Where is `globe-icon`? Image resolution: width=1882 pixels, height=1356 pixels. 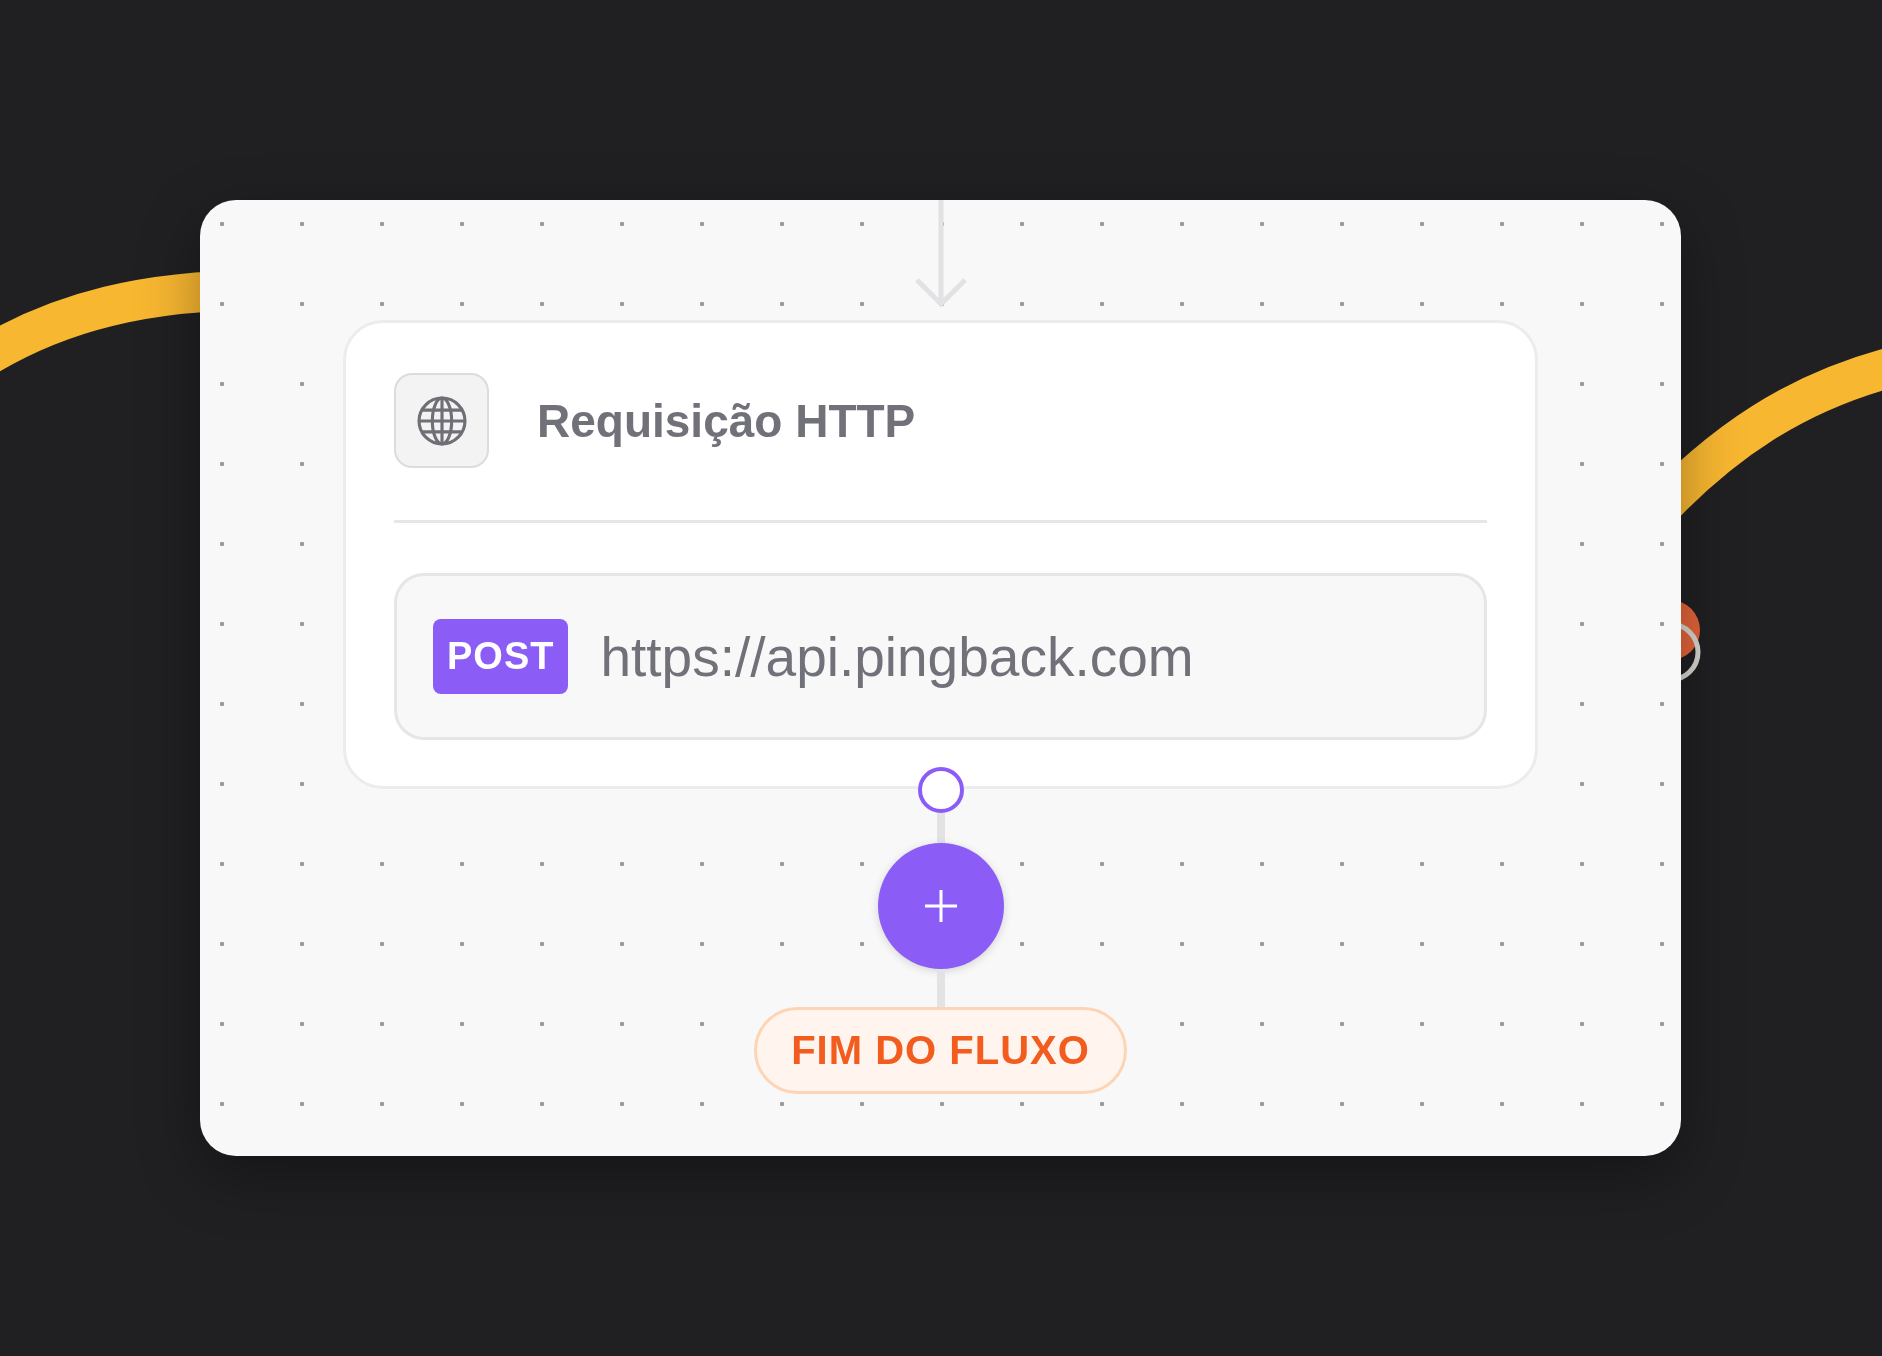 globe-icon is located at coordinates (441, 420).